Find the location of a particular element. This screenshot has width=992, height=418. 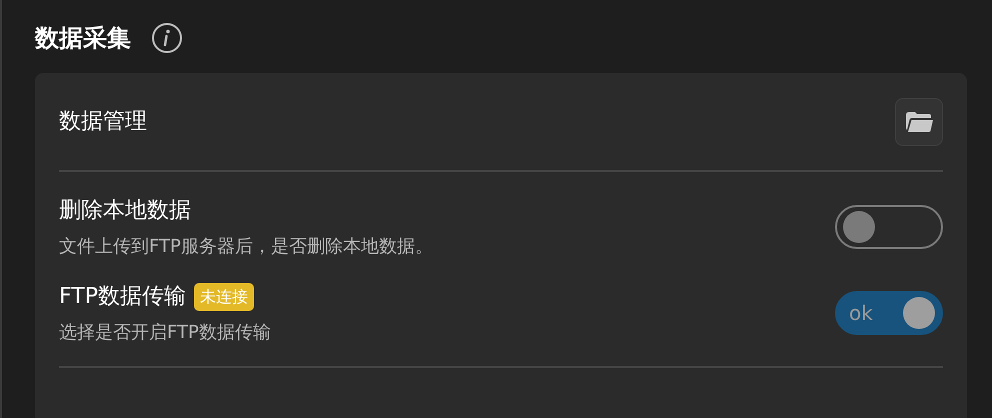

info-icon is located at coordinates (167, 38).